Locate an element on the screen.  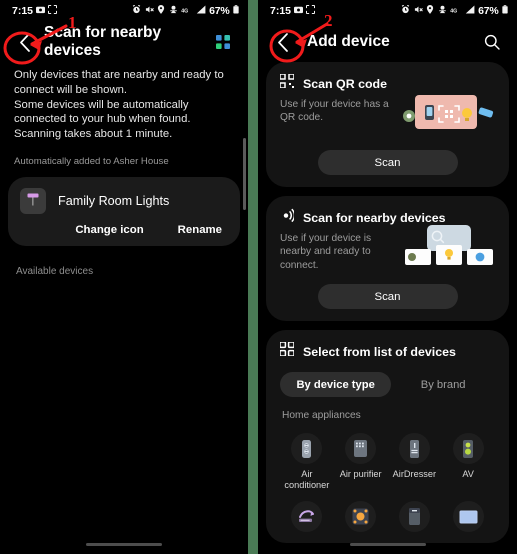
tab-by-device-type: By device type is located at coordinates (336, 384).